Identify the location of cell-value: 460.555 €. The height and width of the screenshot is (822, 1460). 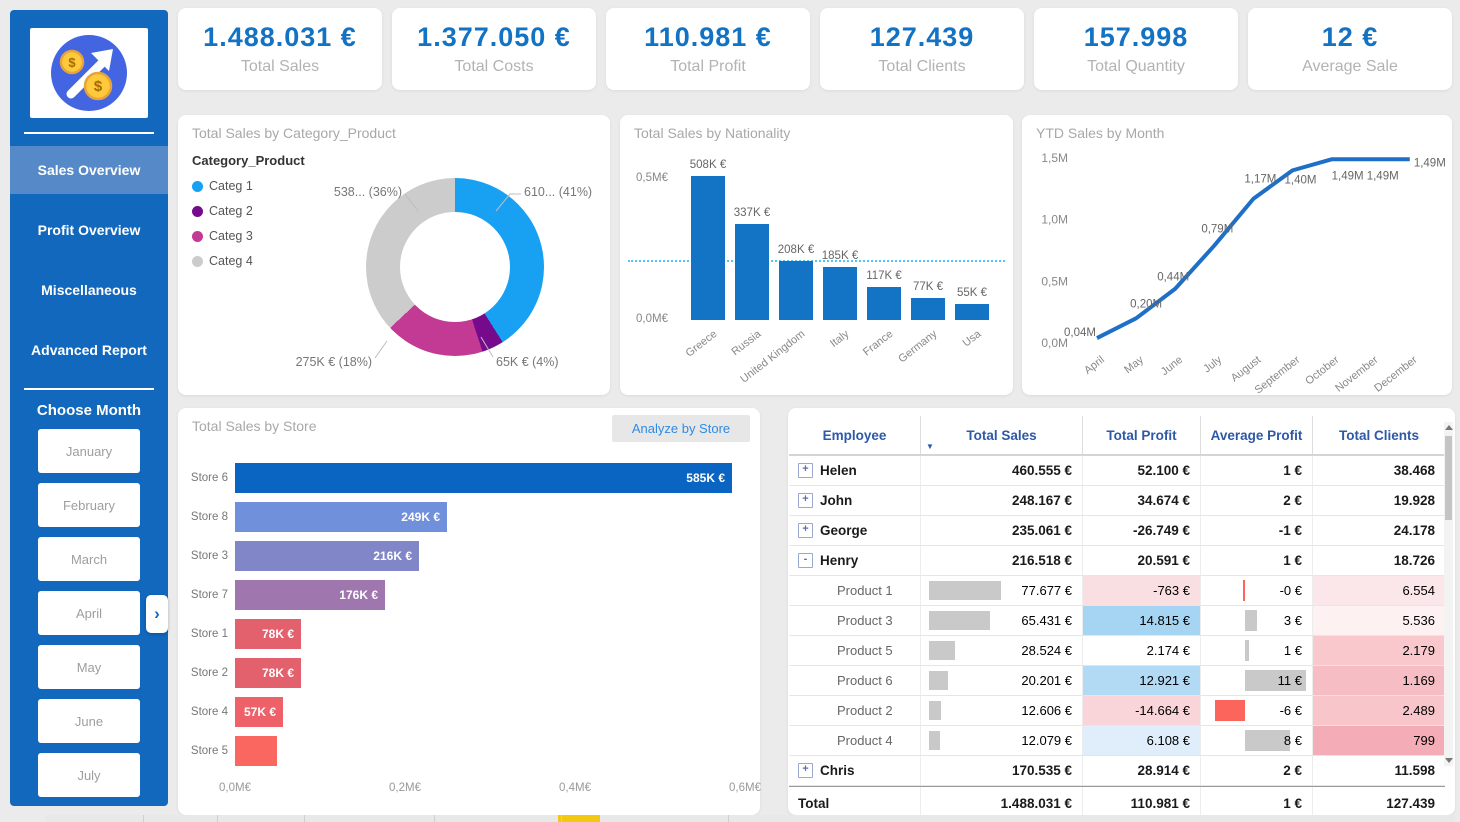
(1041, 470).